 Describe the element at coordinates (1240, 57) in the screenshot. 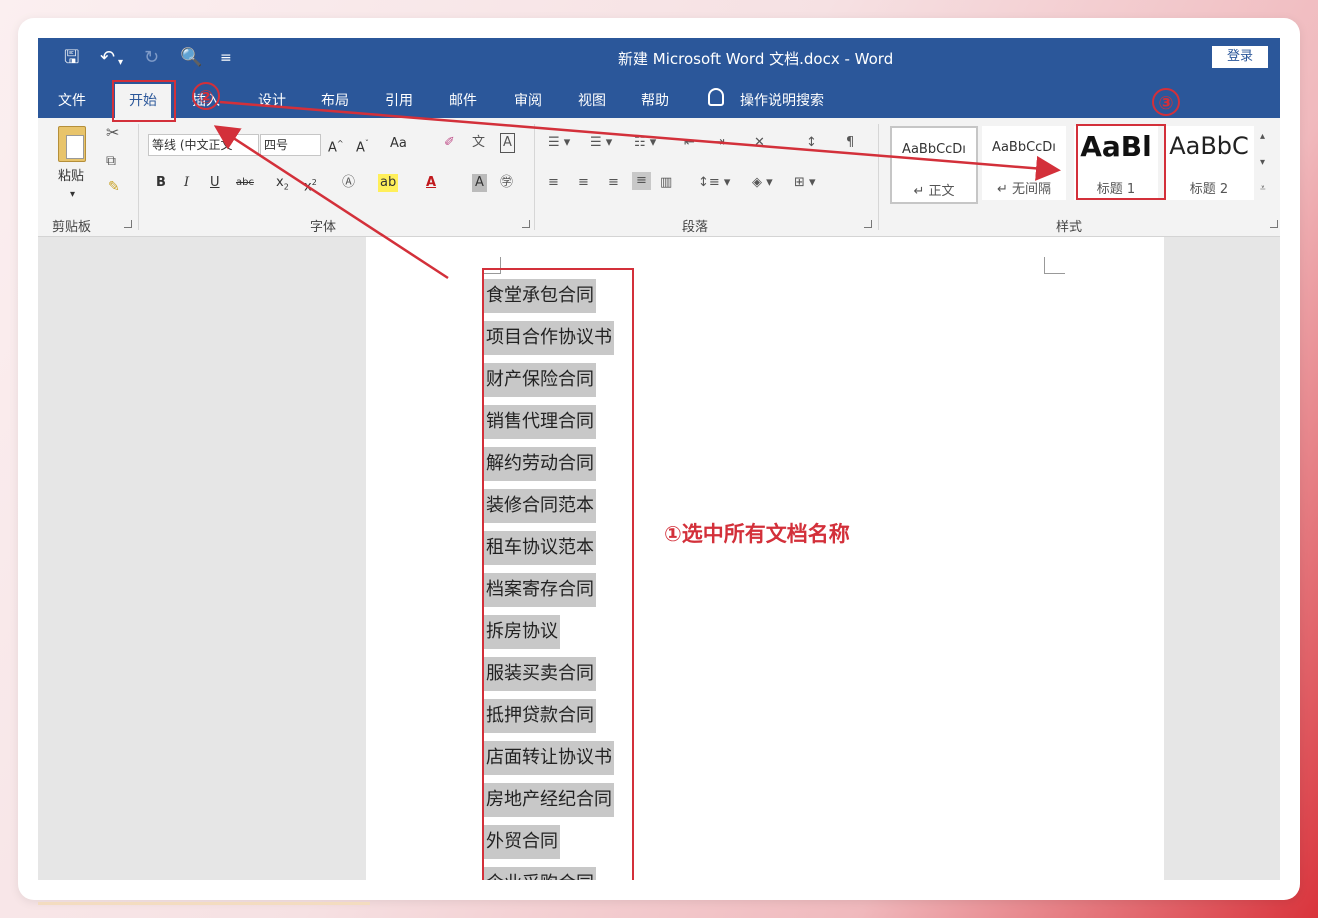

I see `sign-in-button: 登录` at that location.